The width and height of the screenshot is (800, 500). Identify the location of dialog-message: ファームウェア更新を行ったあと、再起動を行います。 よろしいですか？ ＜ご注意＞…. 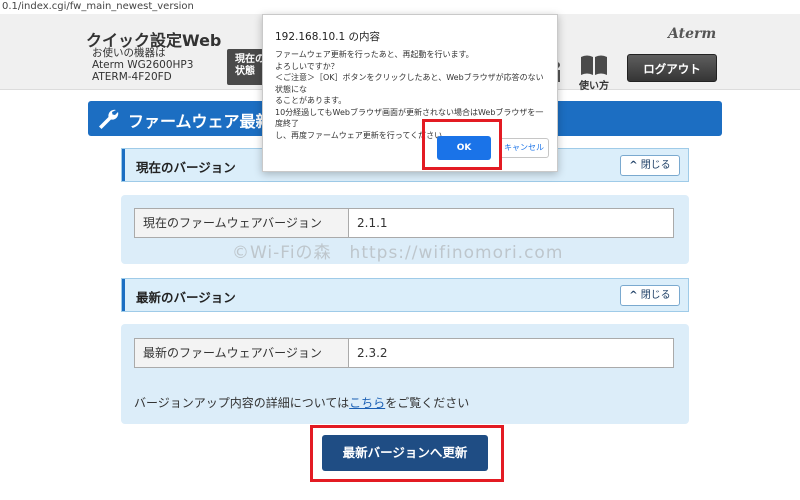
(413, 95).